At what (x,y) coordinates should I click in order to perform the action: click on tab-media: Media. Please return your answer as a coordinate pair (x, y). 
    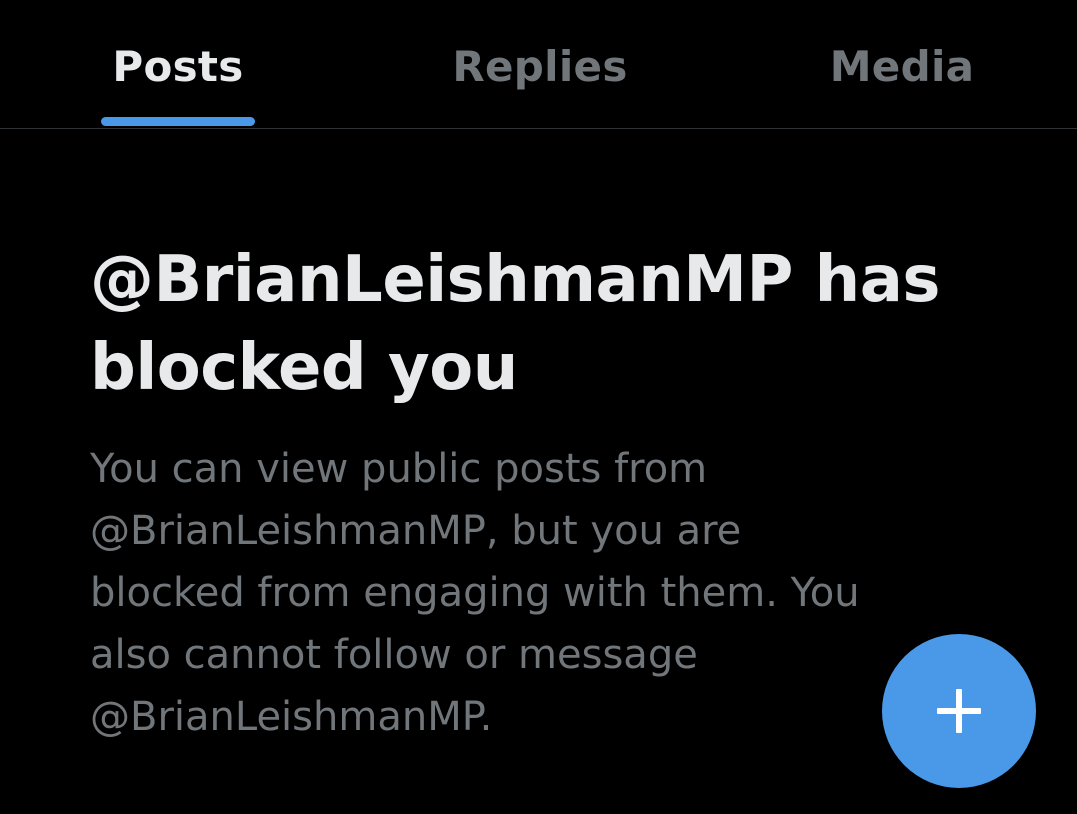
    Looking at the image, I should click on (902, 64).